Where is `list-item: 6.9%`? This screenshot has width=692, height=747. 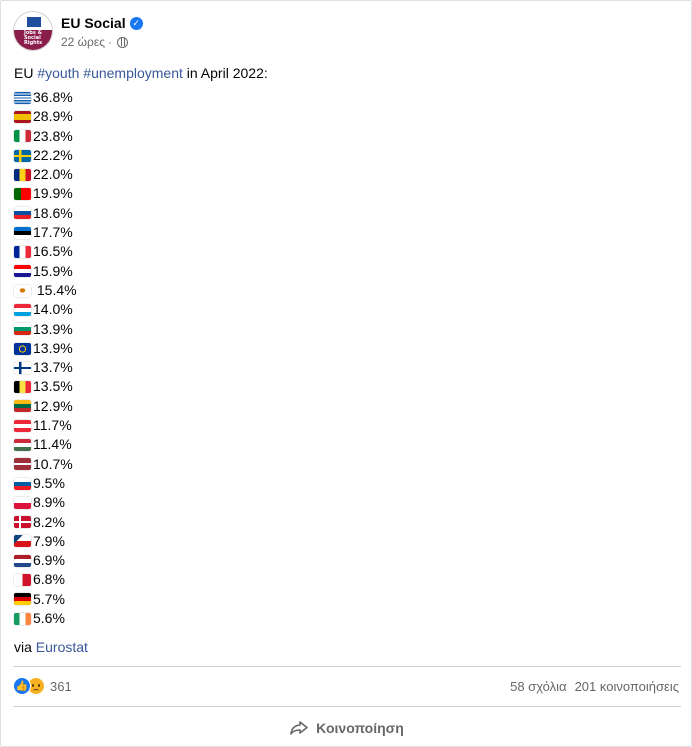 list-item: 6.9% is located at coordinates (344, 560).